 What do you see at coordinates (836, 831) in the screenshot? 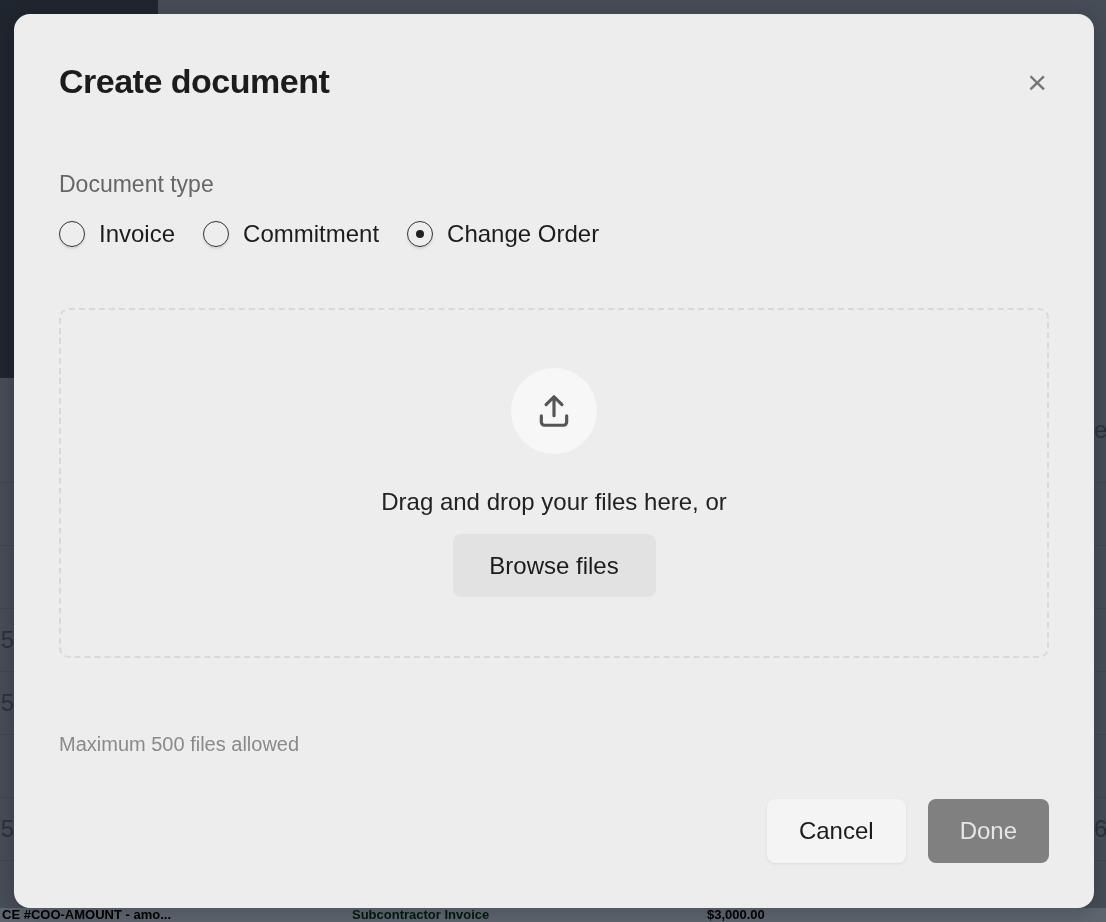
I see `cancel-button: Cancel` at bounding box center [836, 831].